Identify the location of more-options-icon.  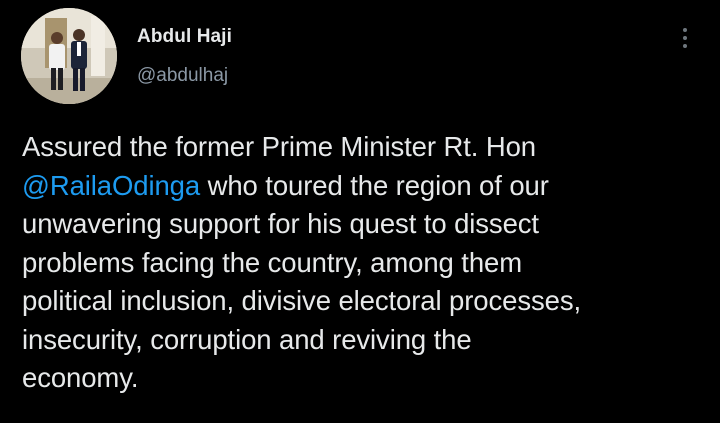
(685, 38).